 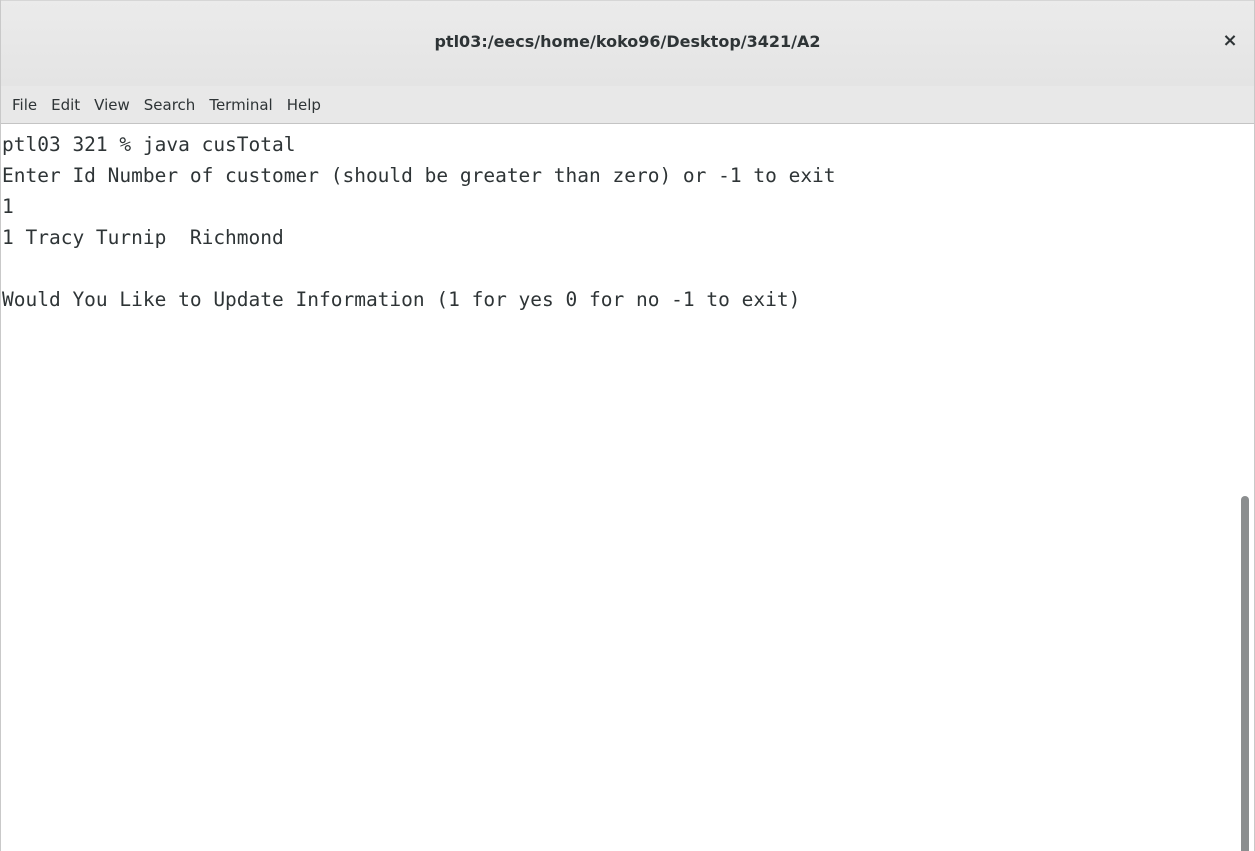 What do you see at coordinates (65, 105) in the screenshot?
I see `menu-edit: Edit` at bounding box center [65, 105].